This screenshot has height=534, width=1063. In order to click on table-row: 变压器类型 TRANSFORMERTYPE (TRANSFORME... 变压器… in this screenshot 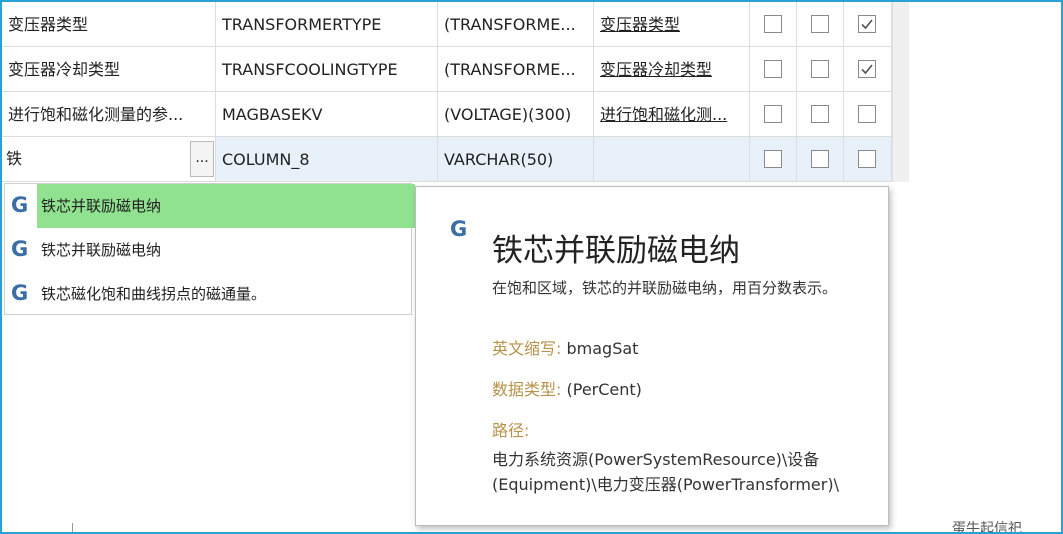, I will do `click(447, 24)`.